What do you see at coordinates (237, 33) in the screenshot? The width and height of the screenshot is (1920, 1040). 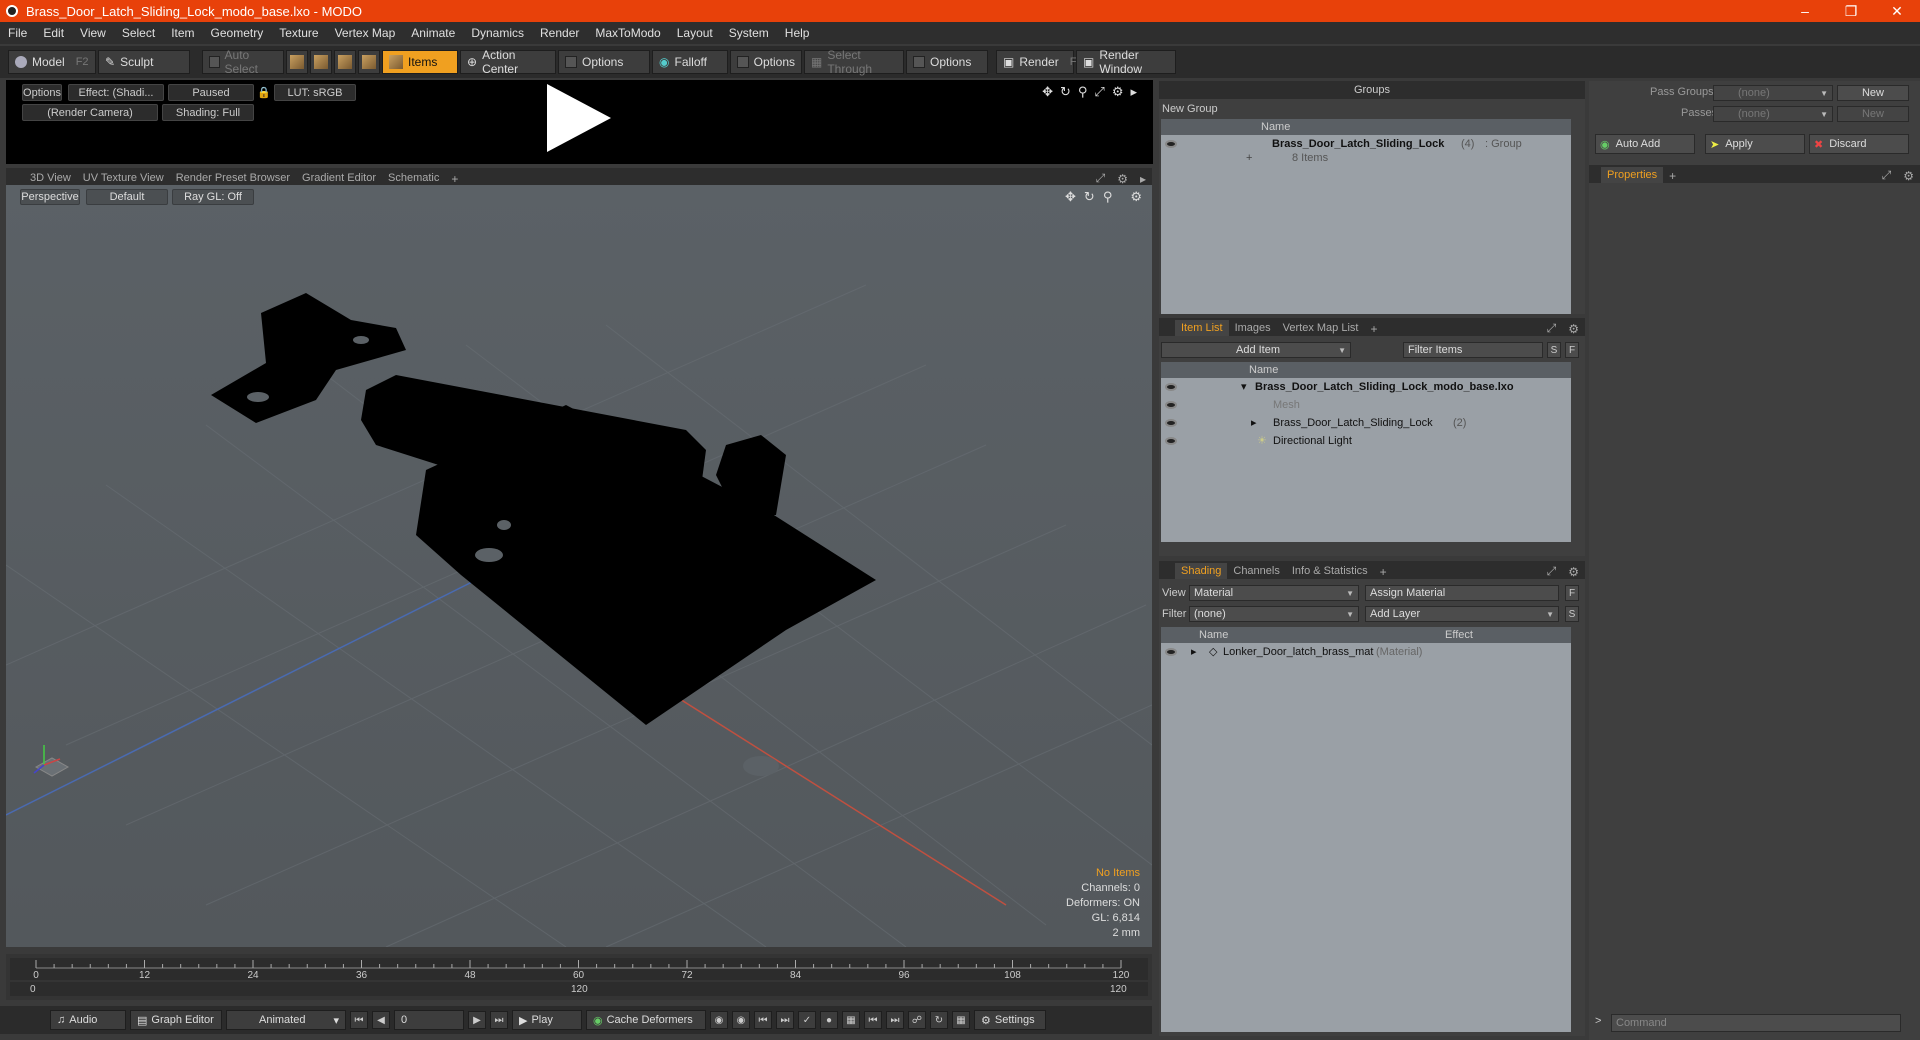 I see `menu-geometry: Geometry` at bounding box center [237, 33].